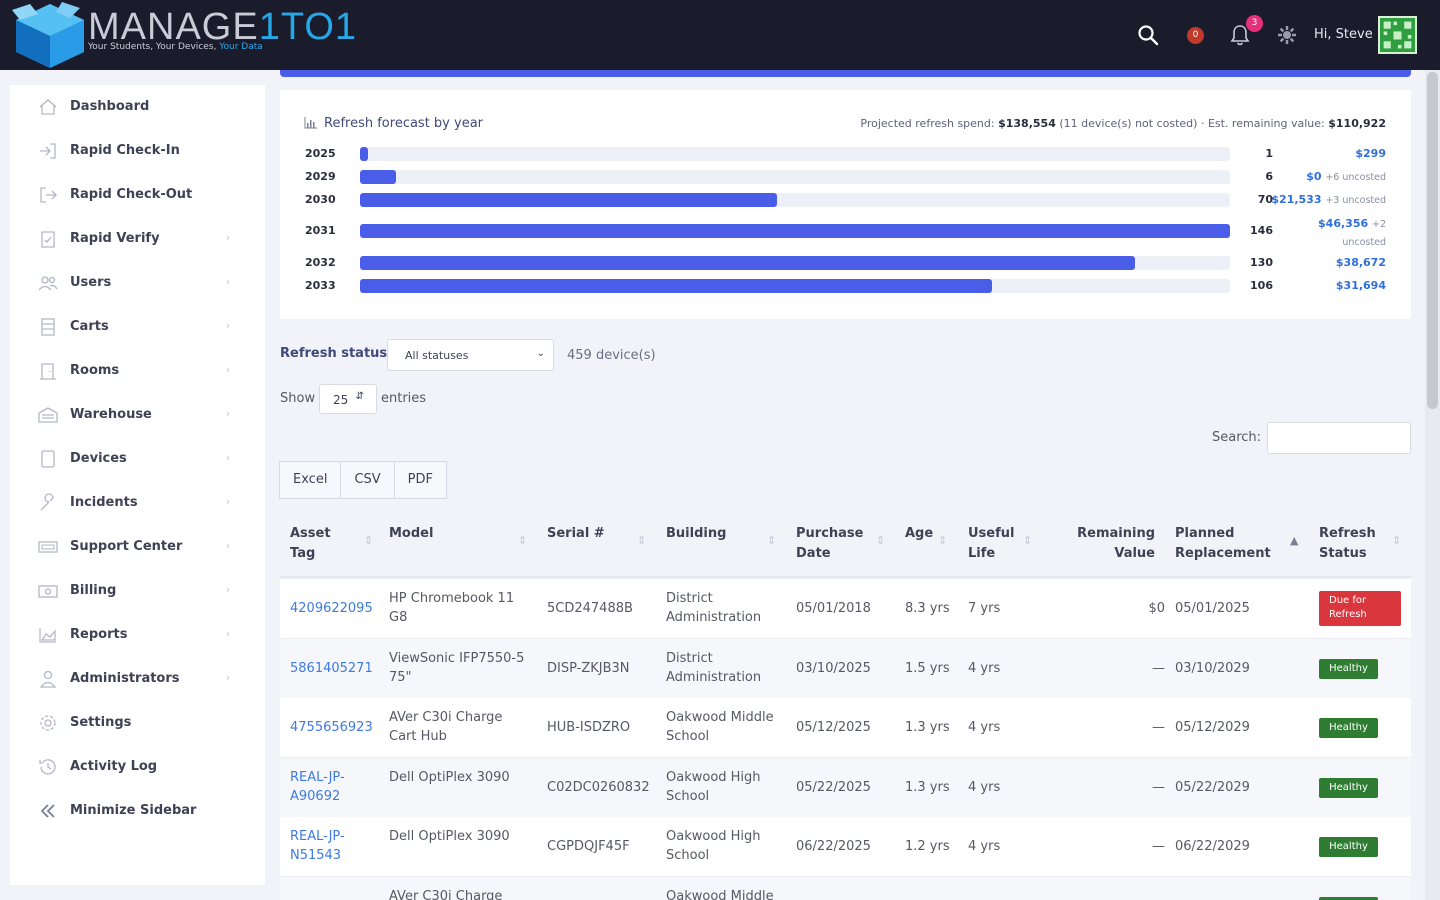 This screenshot has width=1440, height=900. Describe the element at coordinates (104, 502) in the screenshot. I see `sidebar-item-label: Incidents` at that location.